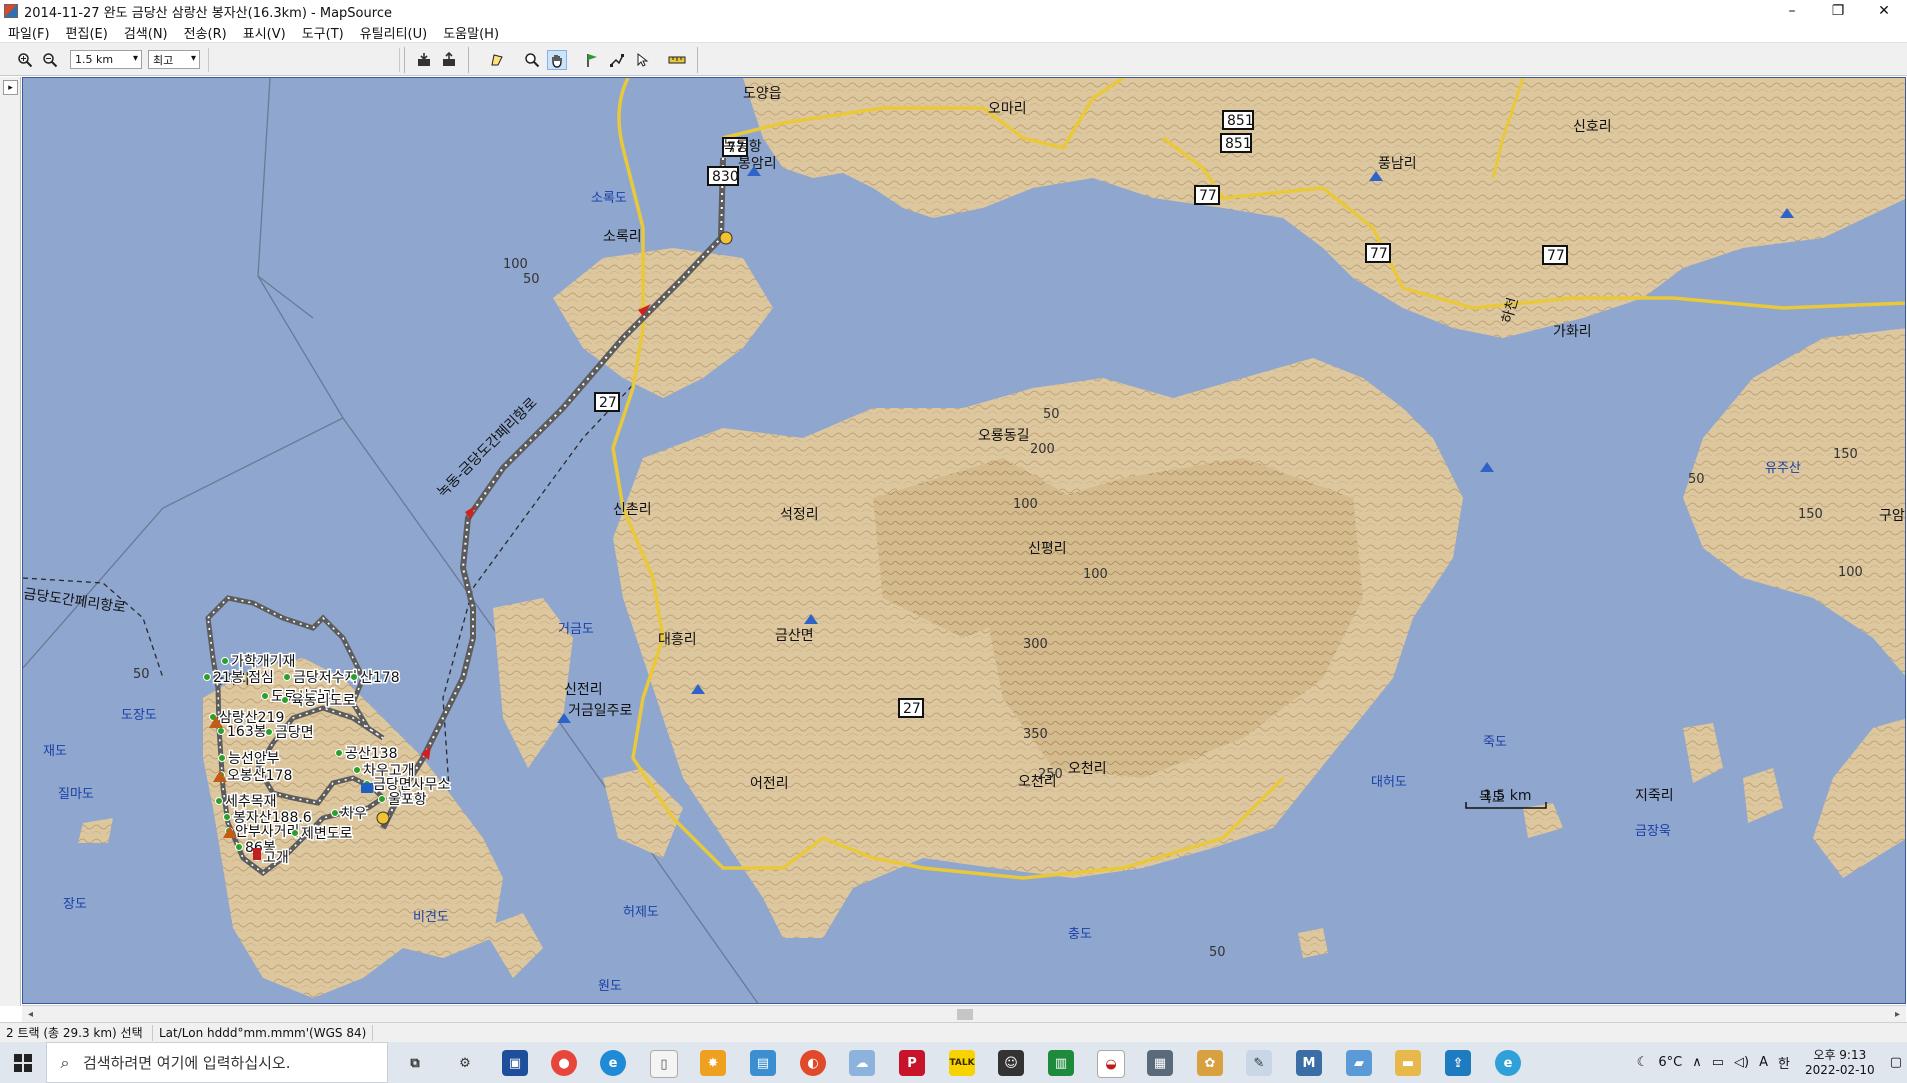  What do you see at coordinates (1792, 11) in the screenshot?
I see `minimize-button: –` at bounding box center [1792, 11].